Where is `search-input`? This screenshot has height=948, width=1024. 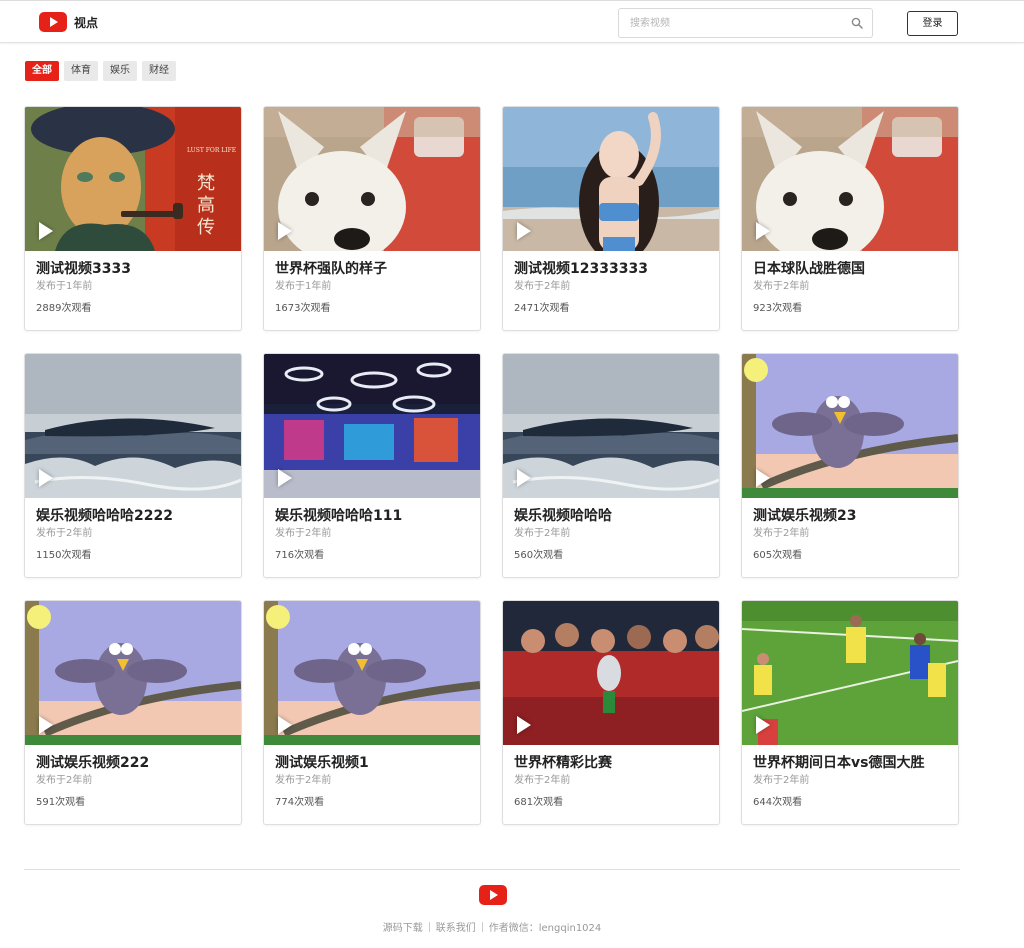
search-input is located at coordinates (731, 23).